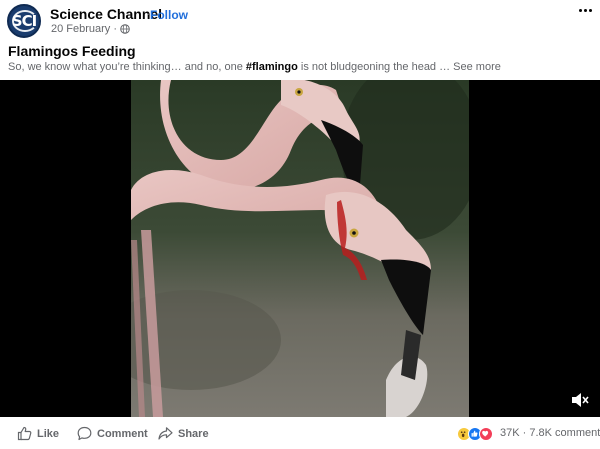  I want to click on comment-button: Comment, so click(112, 433).